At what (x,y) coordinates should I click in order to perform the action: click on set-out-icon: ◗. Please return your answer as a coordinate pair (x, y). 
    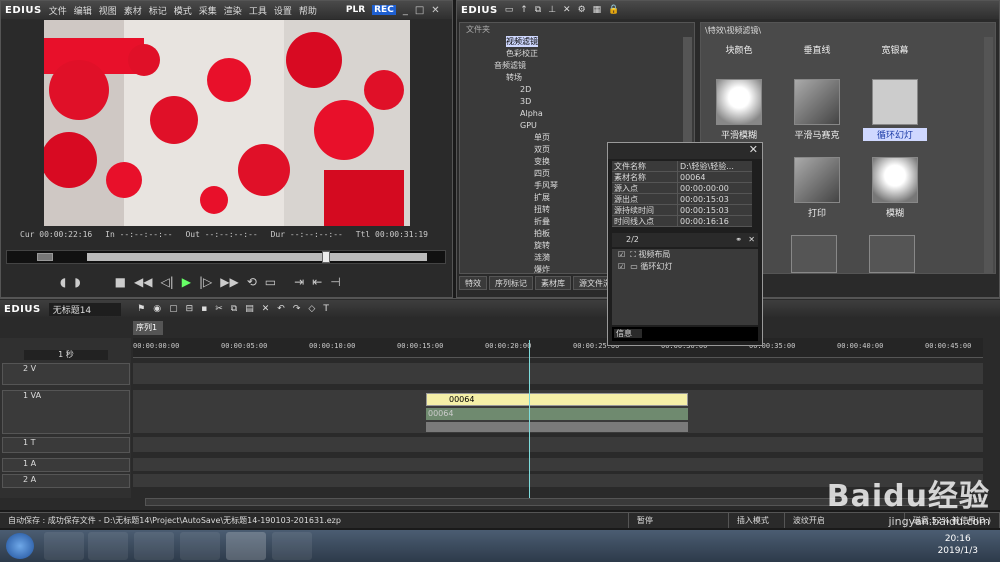
    Looking at the image, I should click on (77, 282).